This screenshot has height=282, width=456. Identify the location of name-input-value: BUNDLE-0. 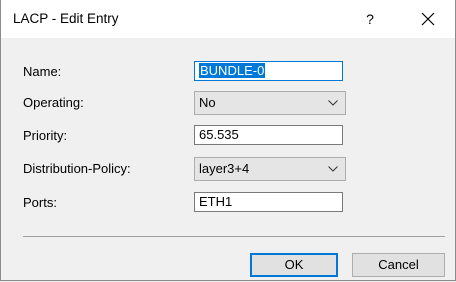
(232, 70).